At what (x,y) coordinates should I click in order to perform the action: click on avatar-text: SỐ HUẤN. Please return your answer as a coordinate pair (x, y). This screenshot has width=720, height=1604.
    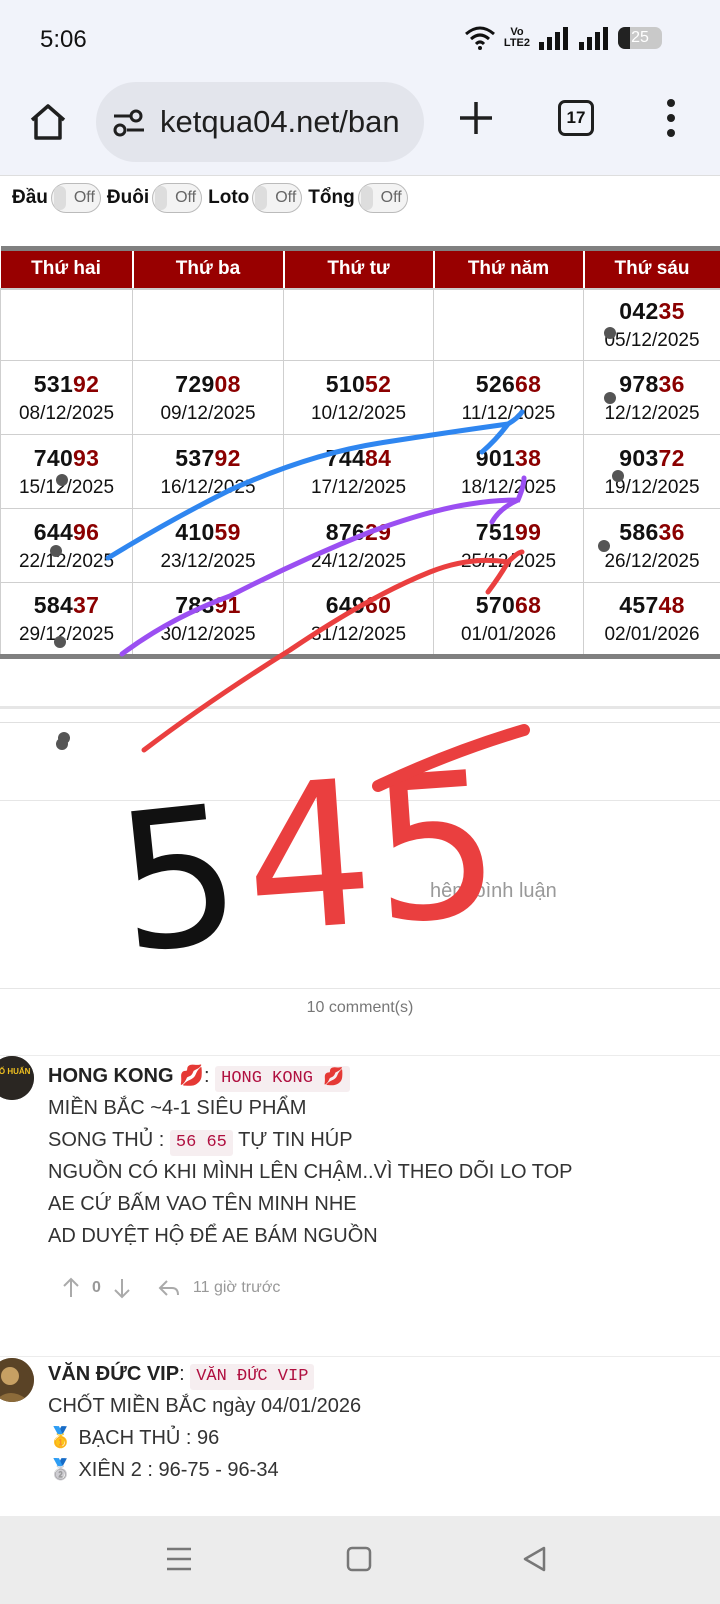
    Looking at the image, I should click on (15, 1071).